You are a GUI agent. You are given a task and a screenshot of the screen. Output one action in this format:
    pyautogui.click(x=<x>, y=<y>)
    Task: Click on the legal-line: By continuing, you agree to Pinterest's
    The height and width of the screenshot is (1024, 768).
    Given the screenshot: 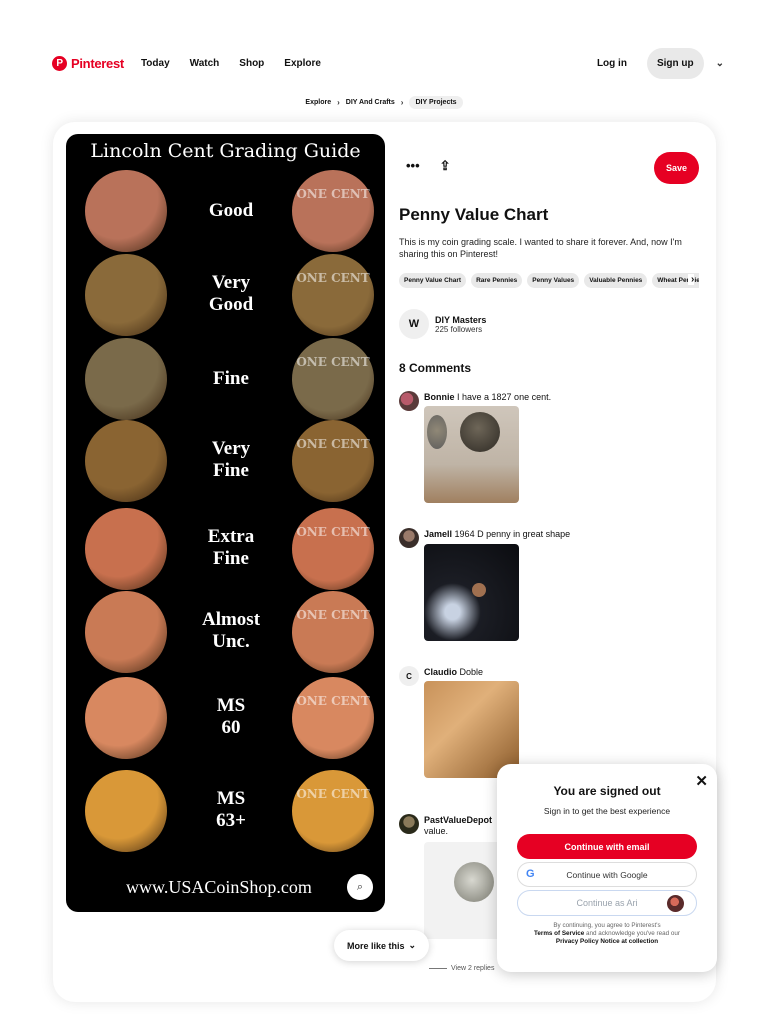 What is the action you would take?
    pyautogui.click(x=607, y=925)
    